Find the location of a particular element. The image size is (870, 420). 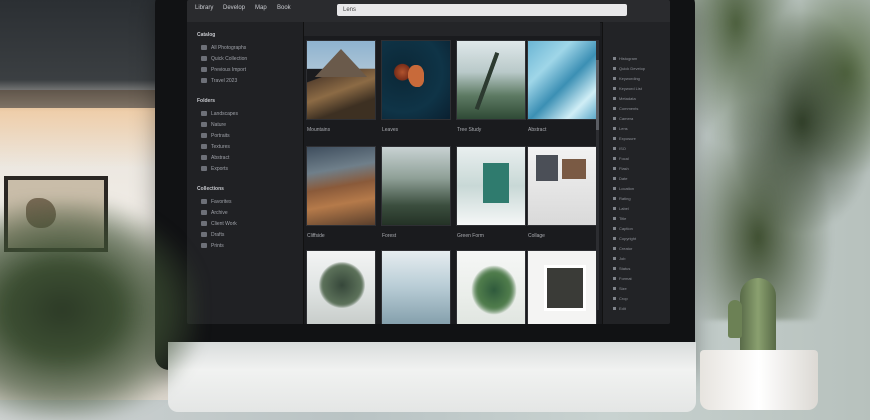

search-input: Lens is located at coordinates (482, 10).